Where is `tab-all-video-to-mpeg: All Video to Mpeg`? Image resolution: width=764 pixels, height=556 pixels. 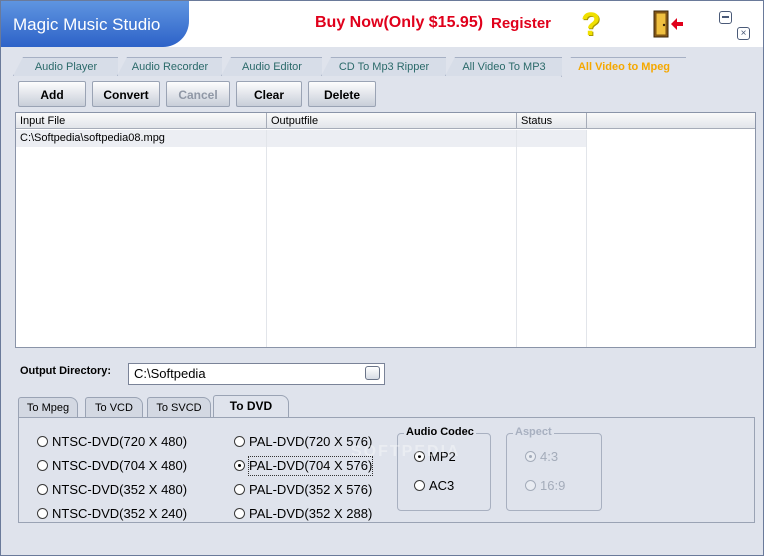 tab-all-video-to-mpeg: All Video to Mpeg is located at coordinates (623, 67).